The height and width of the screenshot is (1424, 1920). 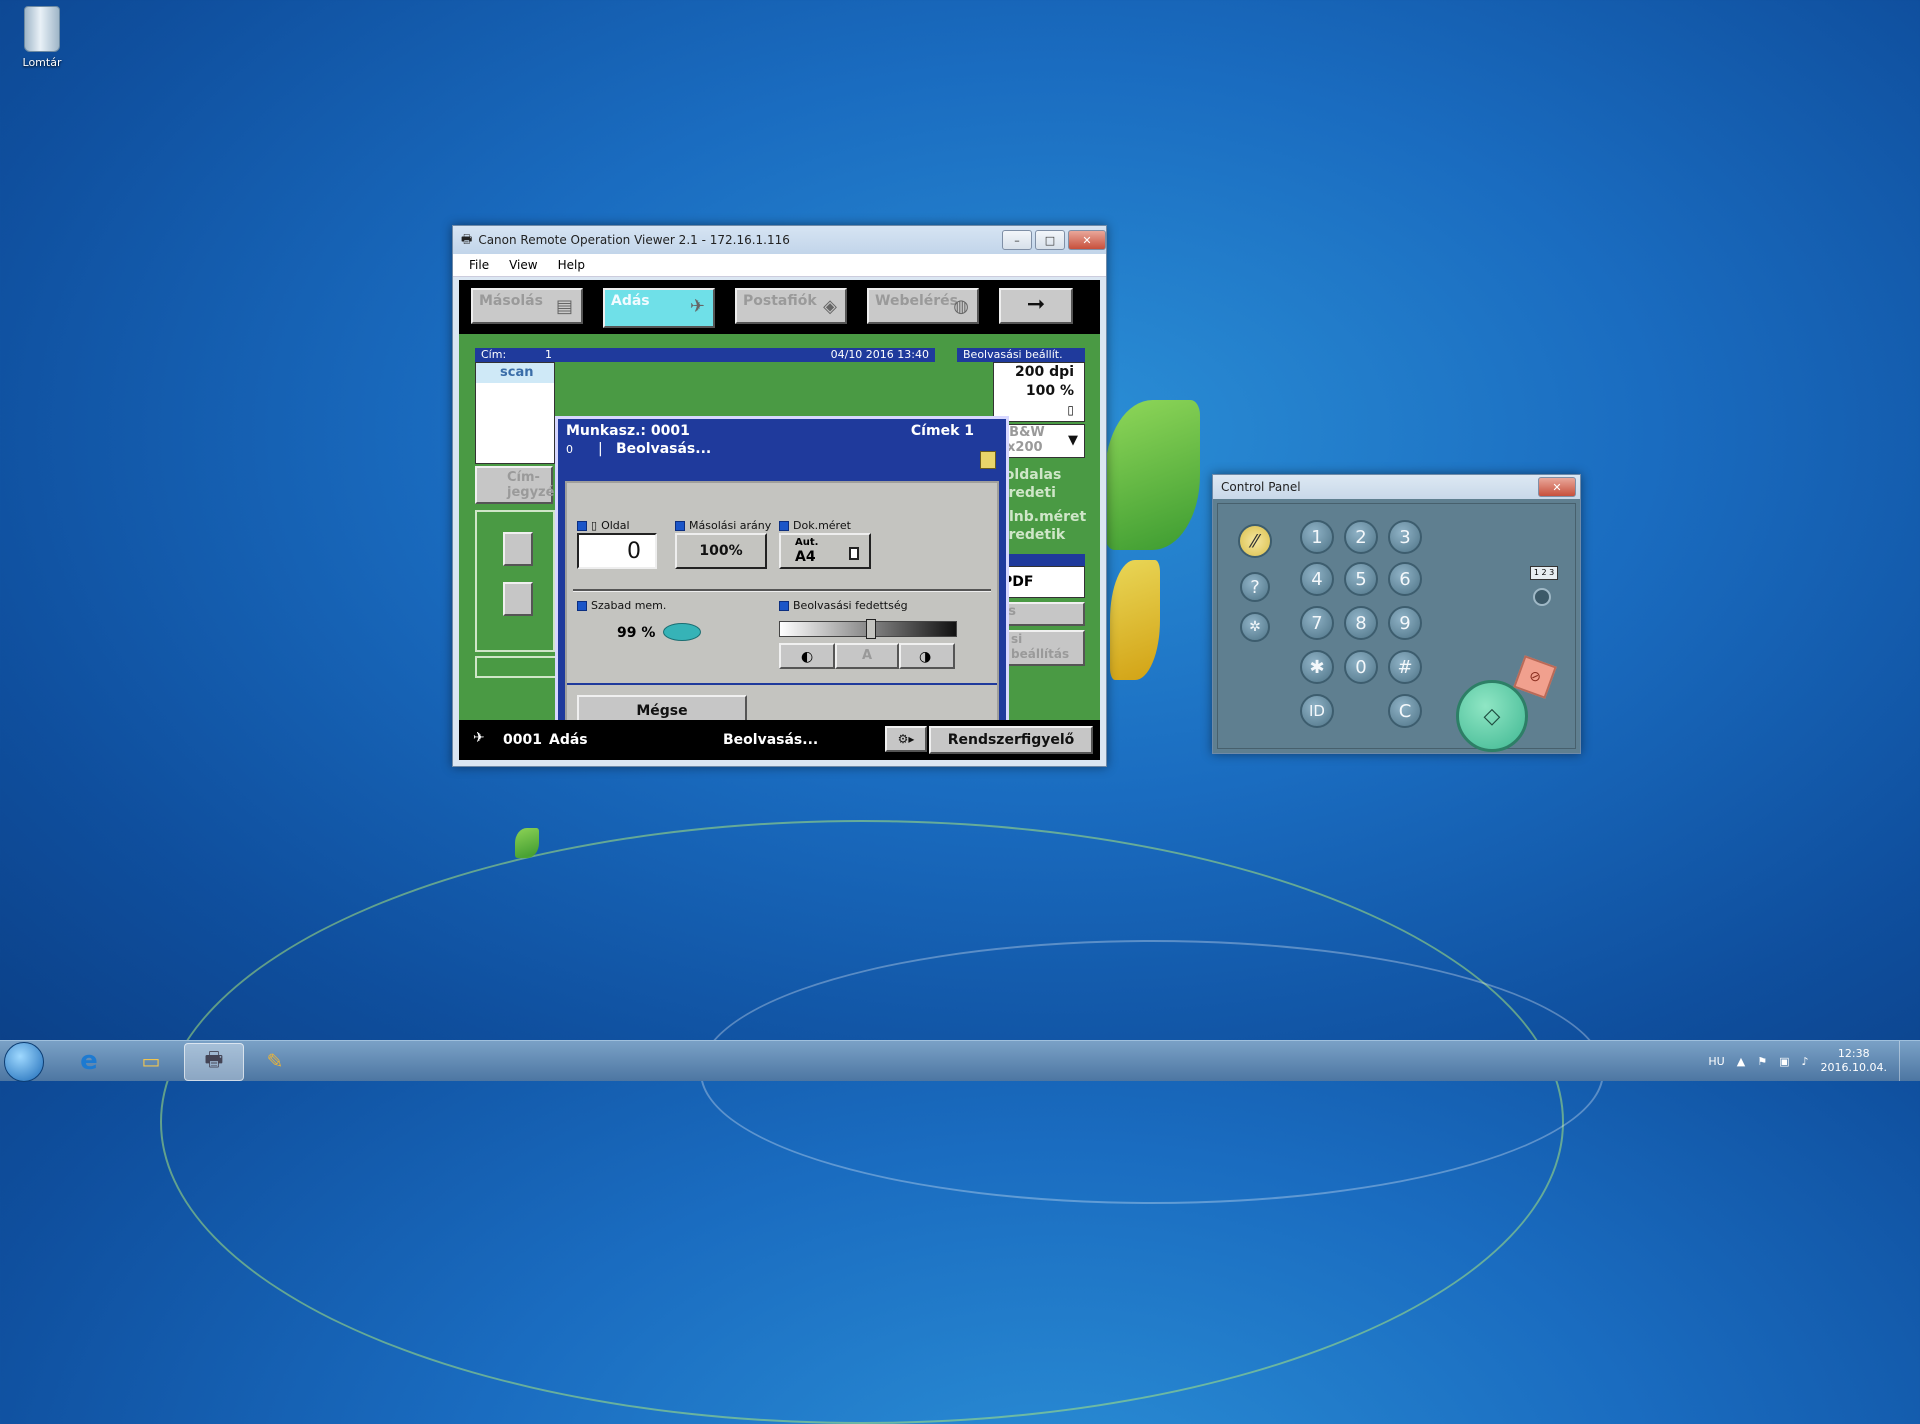 I want to click on system-monitor-label: Rendszerfigyelő, so click(x=1011, y=740).